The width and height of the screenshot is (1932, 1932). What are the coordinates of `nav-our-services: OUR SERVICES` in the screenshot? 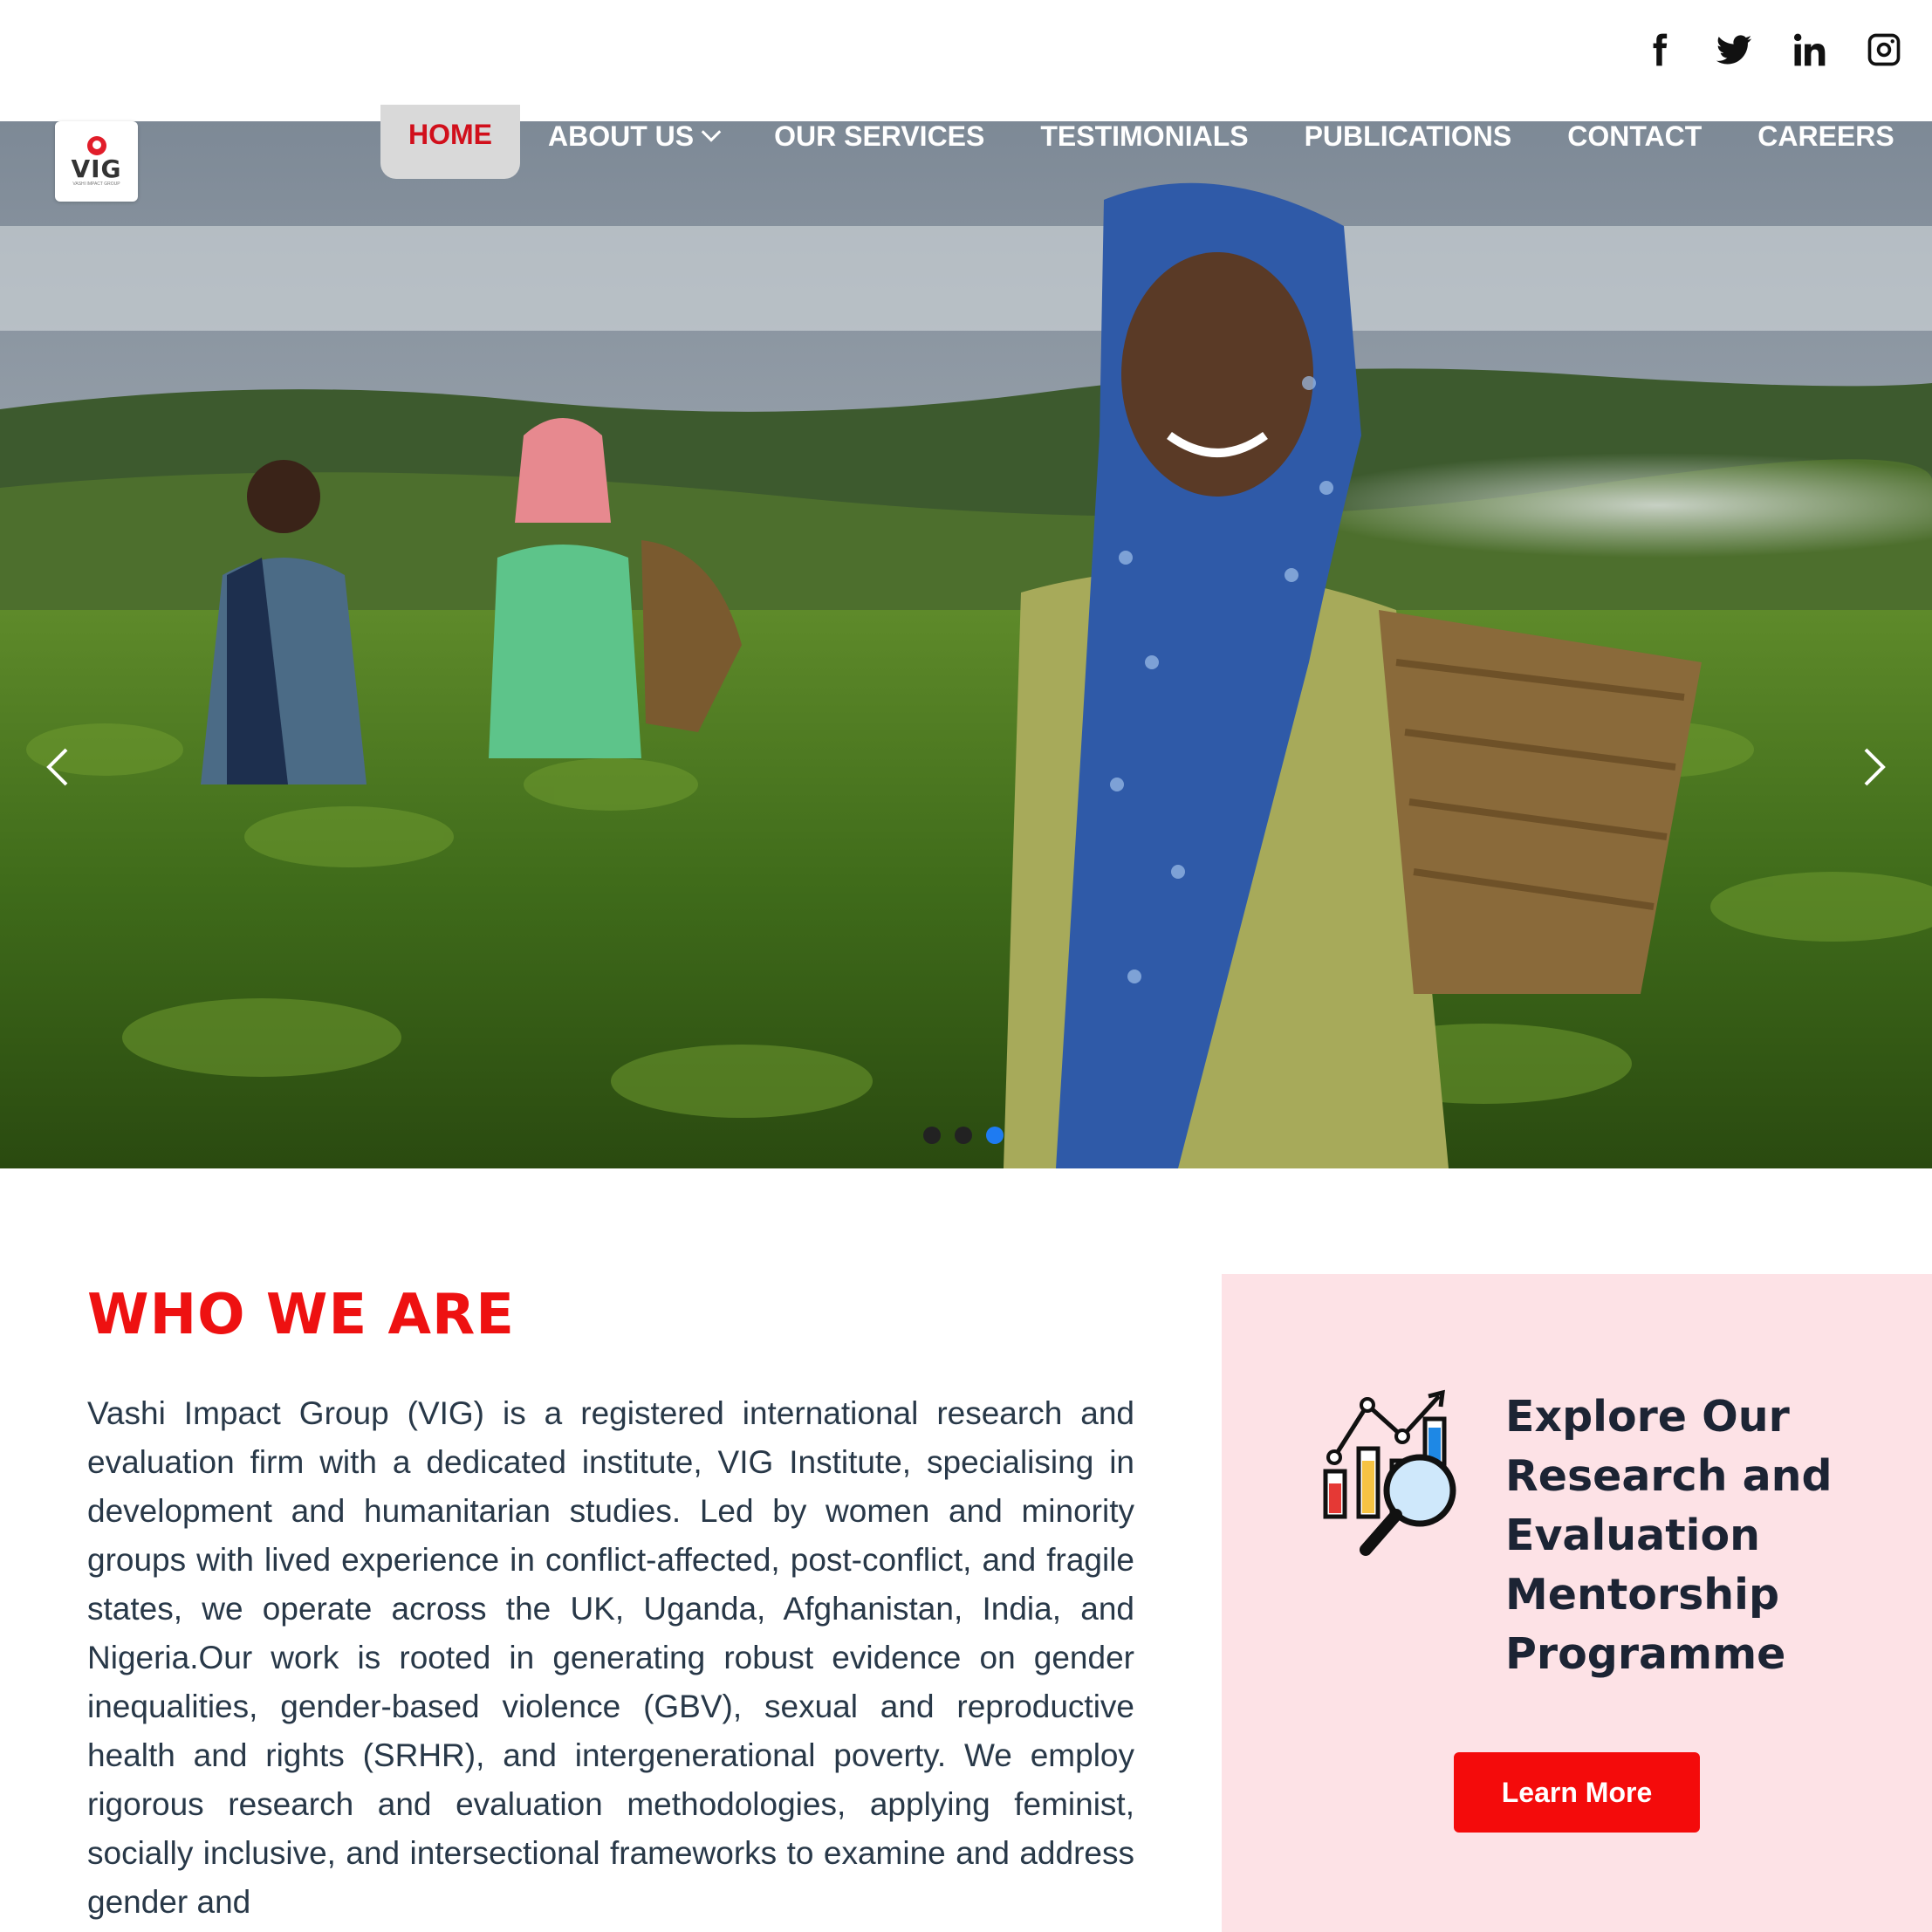 It's located at (879, 138).